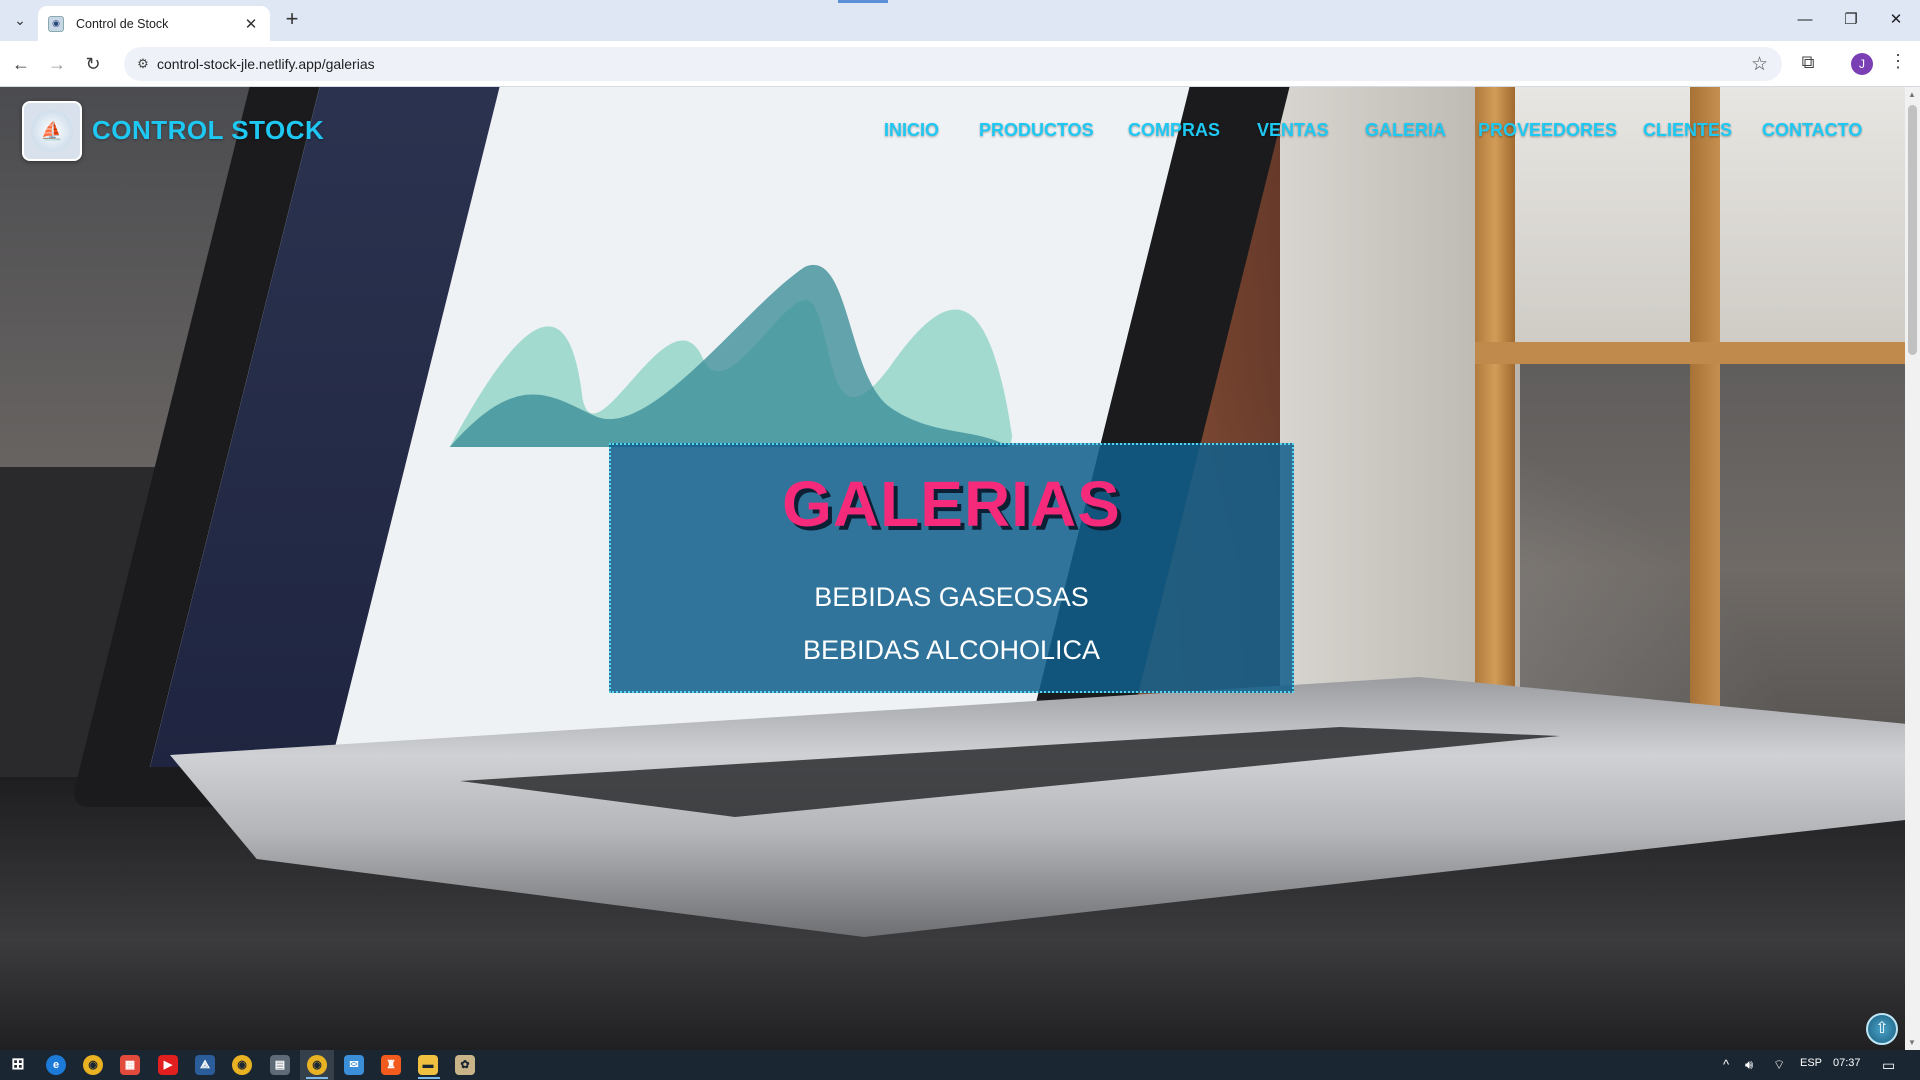  What do you see at coordinates (1779, 1065) in the screenshot?
I see `network-icon: ⌔` at bounding box center [1779, 1065].